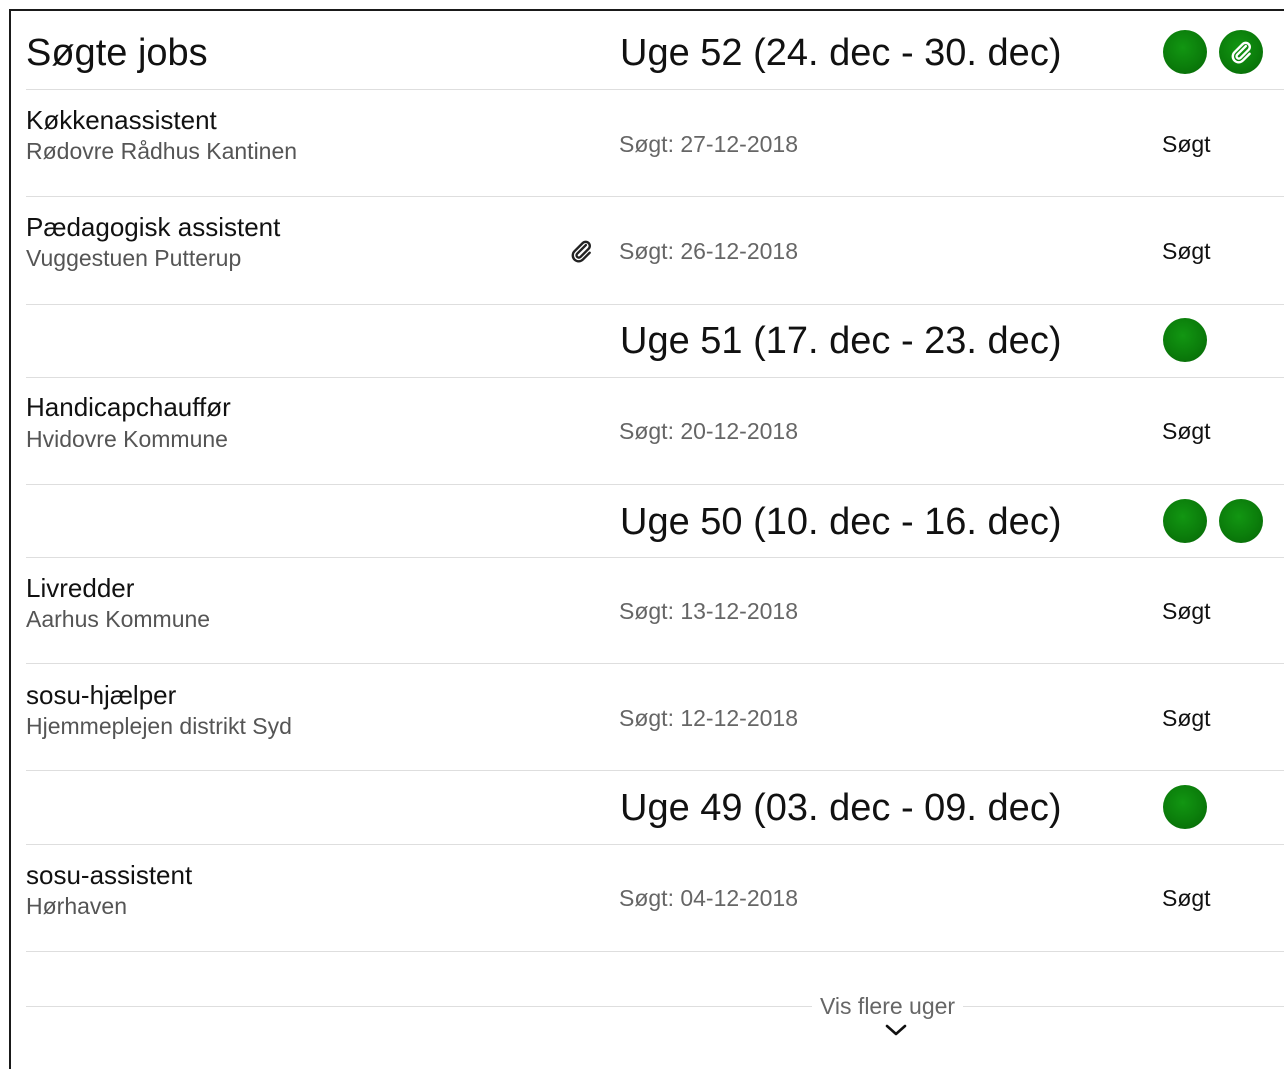 This screenshot has height=1069, width=1284. Describe the element at coordinates (121, 120) in the screenshot. I see `job-title: Køkkenassistent` at that location.